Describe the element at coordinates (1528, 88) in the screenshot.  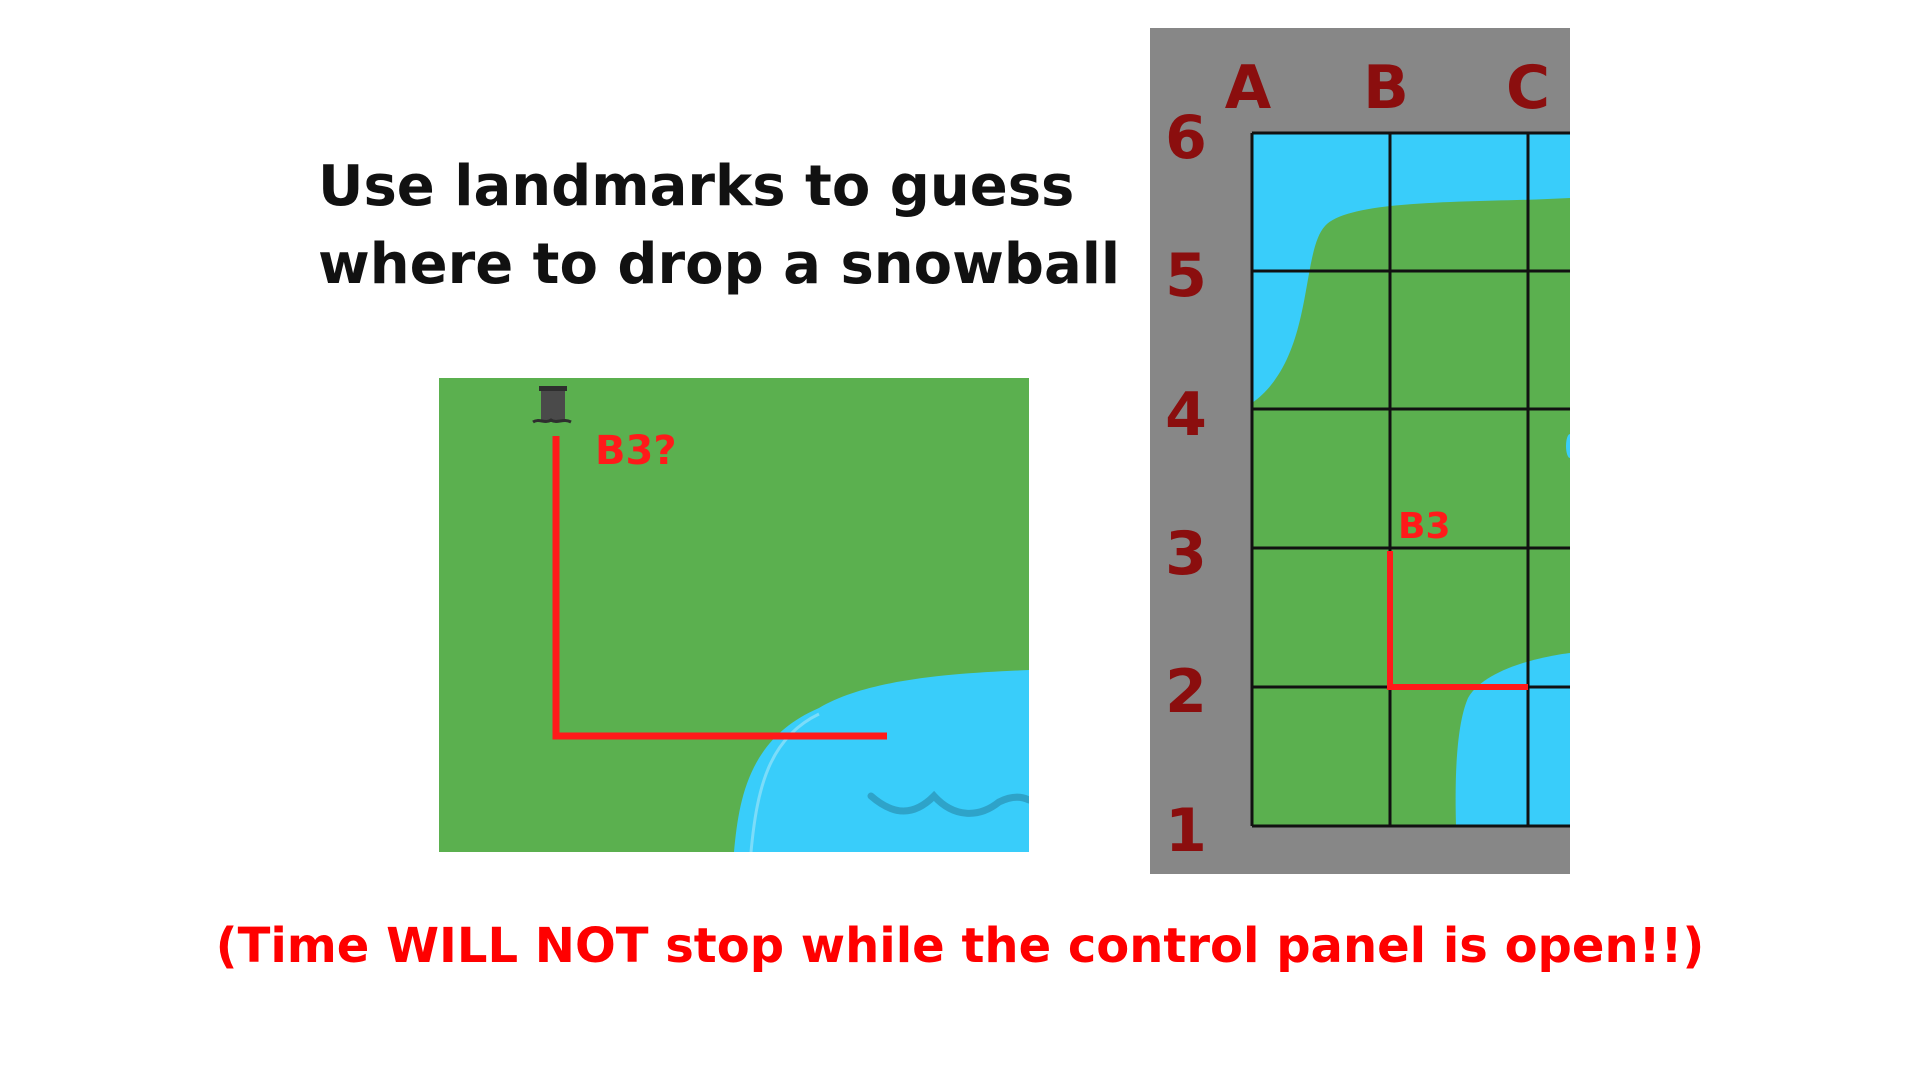
I see `column-label-c: C` at that location.